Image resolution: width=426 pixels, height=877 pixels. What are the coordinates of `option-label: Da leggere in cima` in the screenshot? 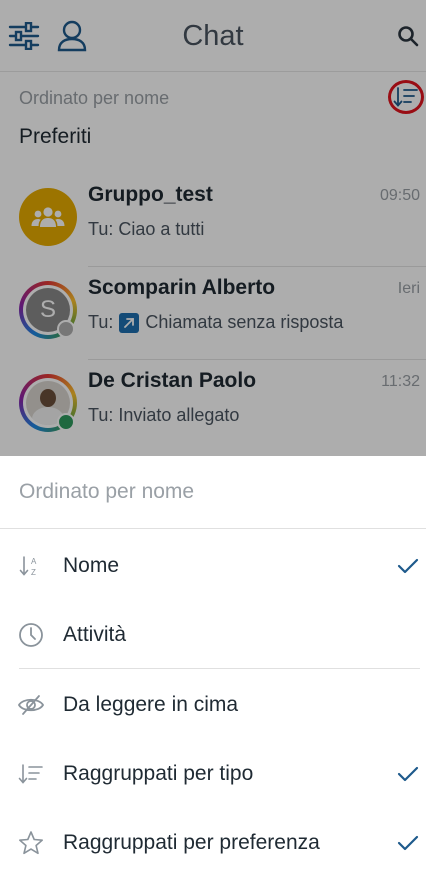 It's located at (151, 704).